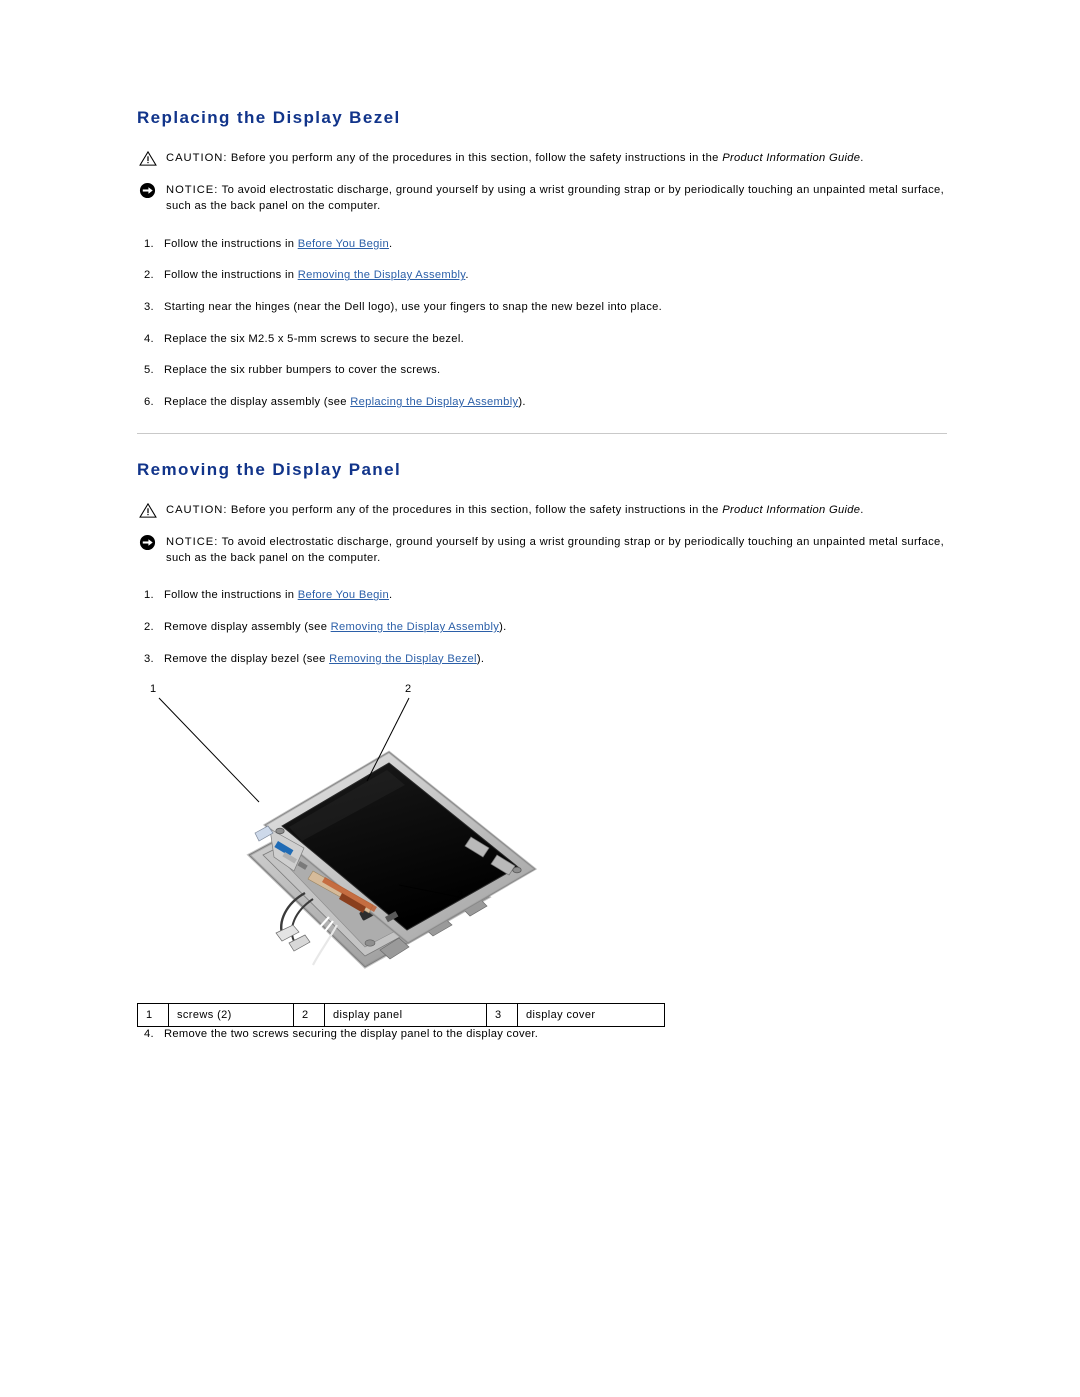 The width and height of the screenshot is (1080, 1397). I want to click on callout-2: 2, so click(408, 689).